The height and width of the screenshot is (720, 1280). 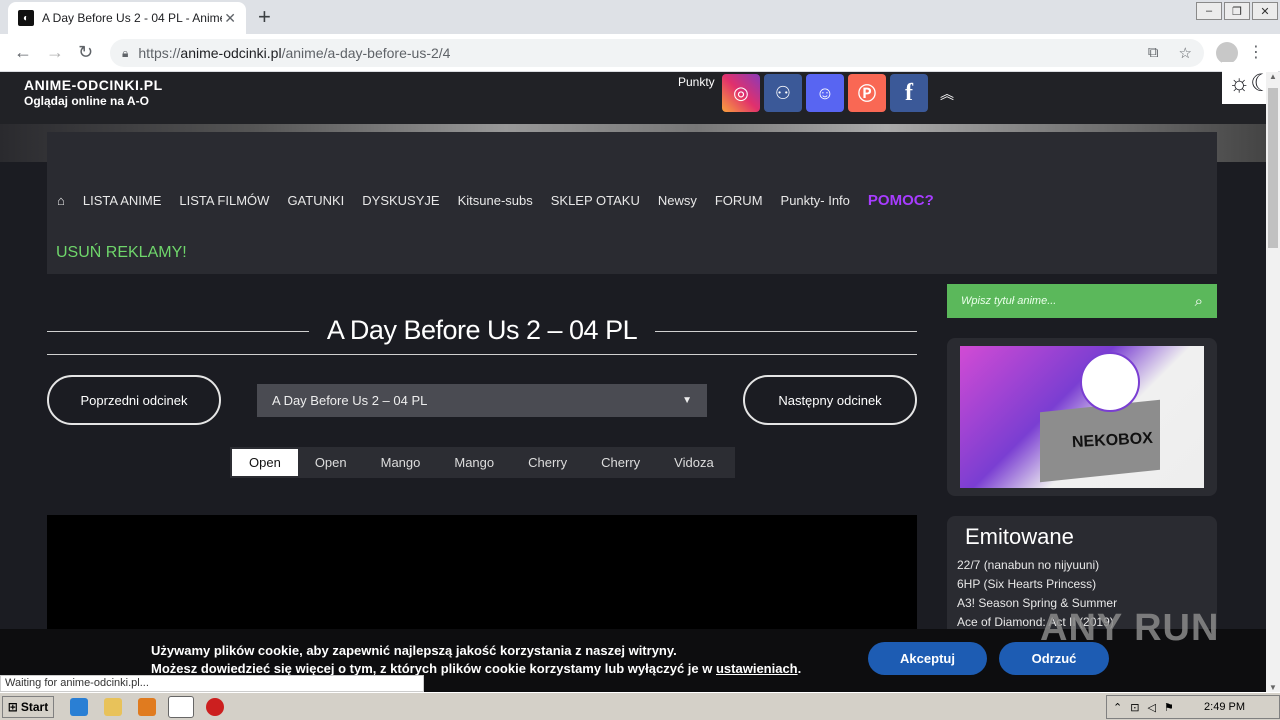 I want to click on list-item: 6HP (Six Hearts Princess), so click(x=1037, y=584).